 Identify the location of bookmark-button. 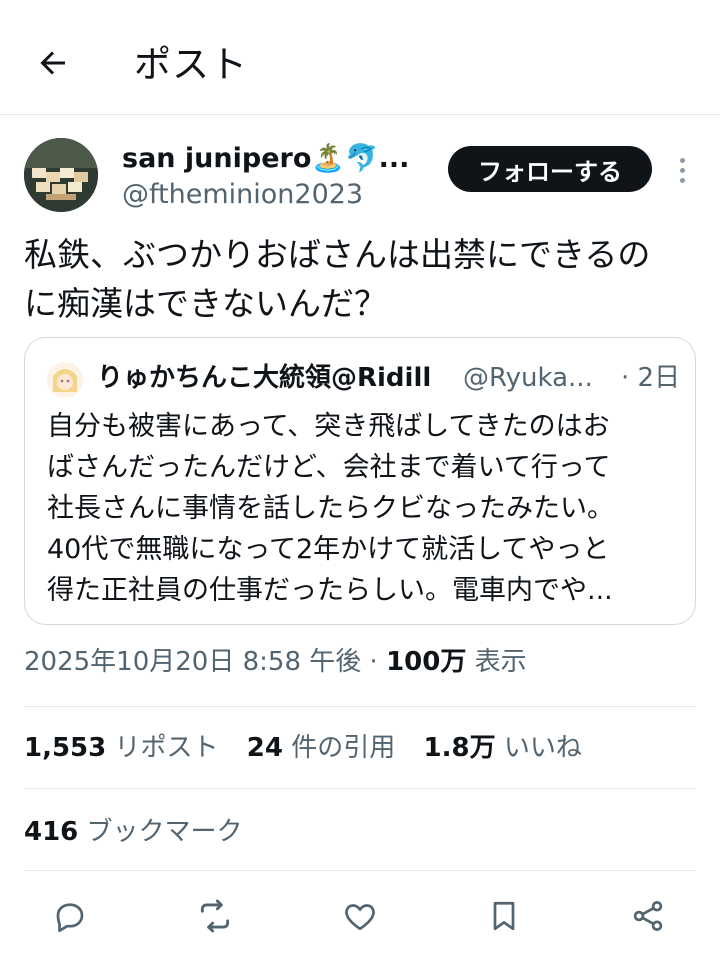
(504, 916).